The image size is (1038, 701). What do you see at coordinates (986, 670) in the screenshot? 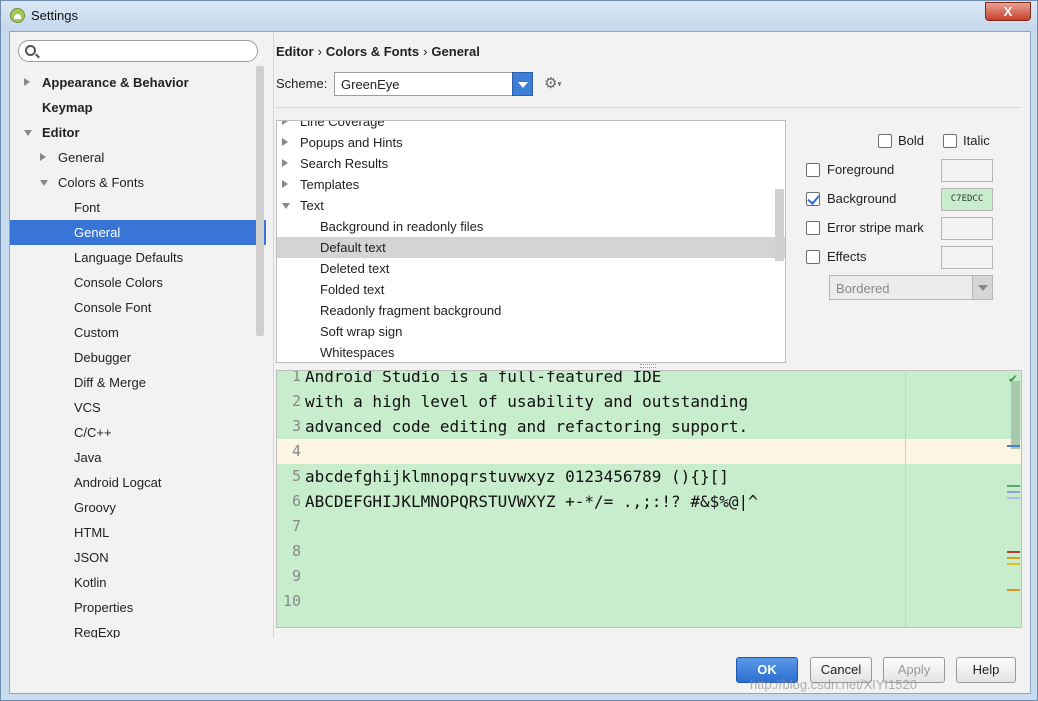
I see `help-button: Help` at bounding box center [986, 670].